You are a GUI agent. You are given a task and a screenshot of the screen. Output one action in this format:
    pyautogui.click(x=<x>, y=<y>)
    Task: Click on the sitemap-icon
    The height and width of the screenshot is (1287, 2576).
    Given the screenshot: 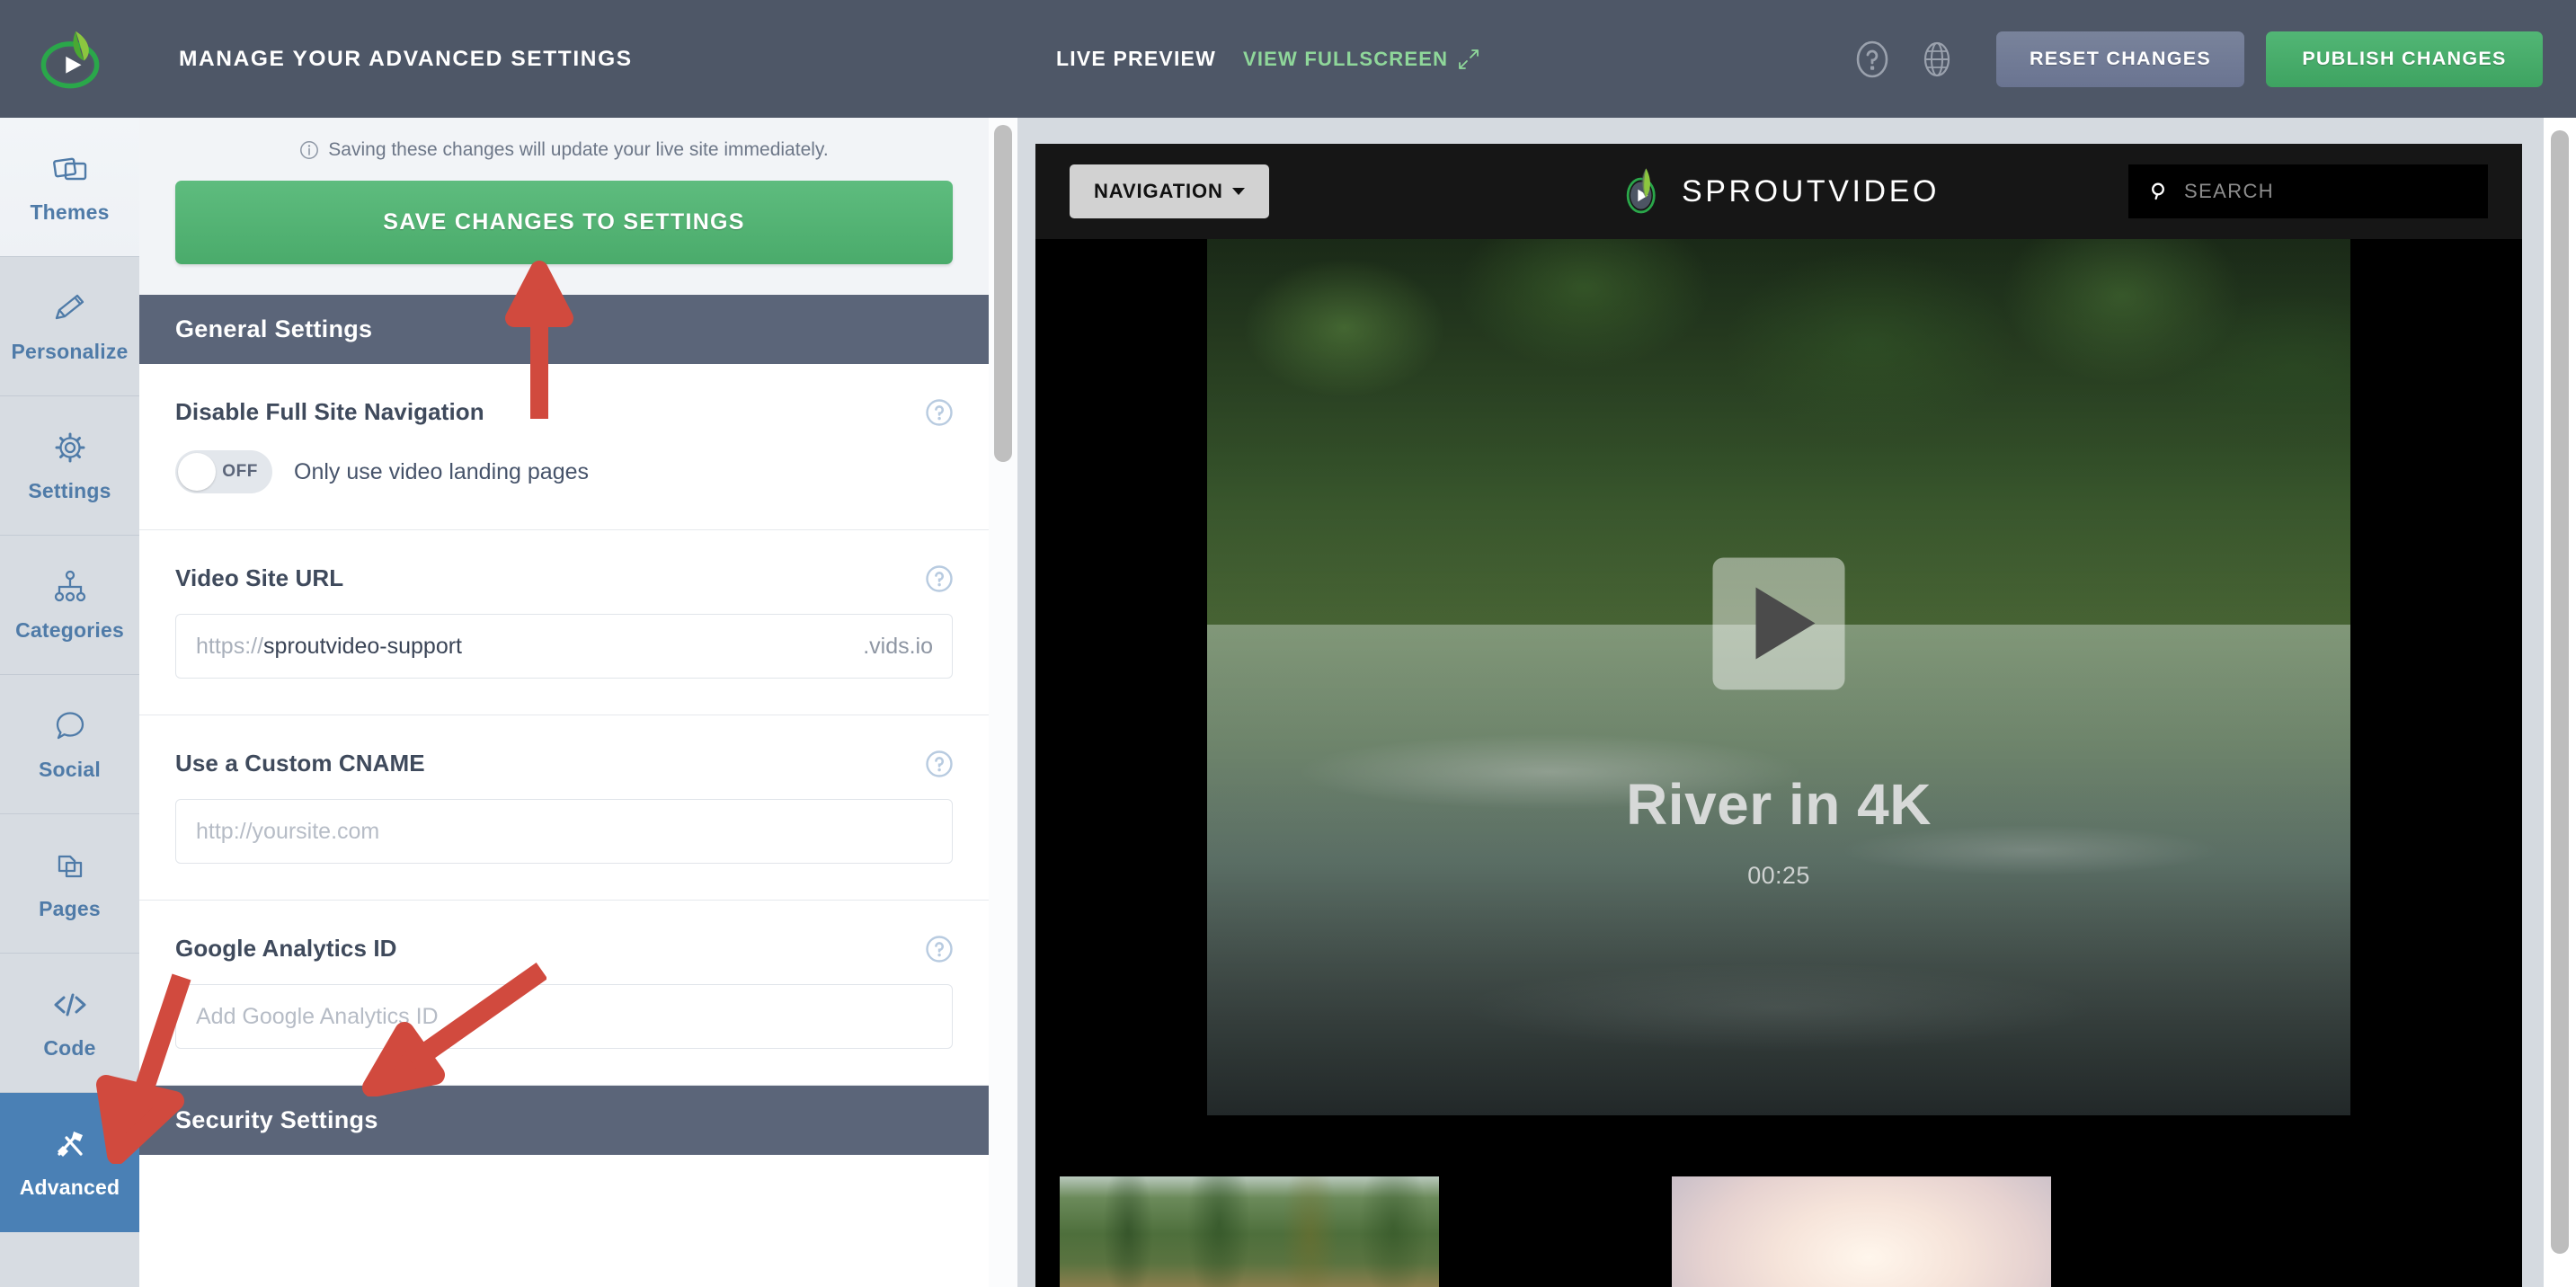 What is the action you would take?
    pyautogui.click(x=69, y=586)
    